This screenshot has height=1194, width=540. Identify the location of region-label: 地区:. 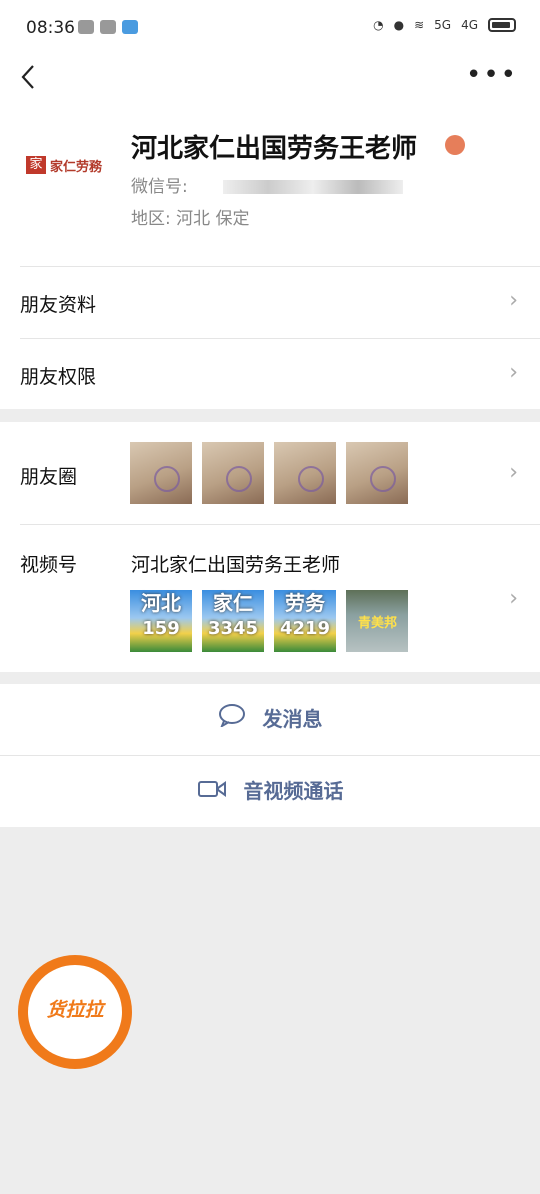
(151, 219).